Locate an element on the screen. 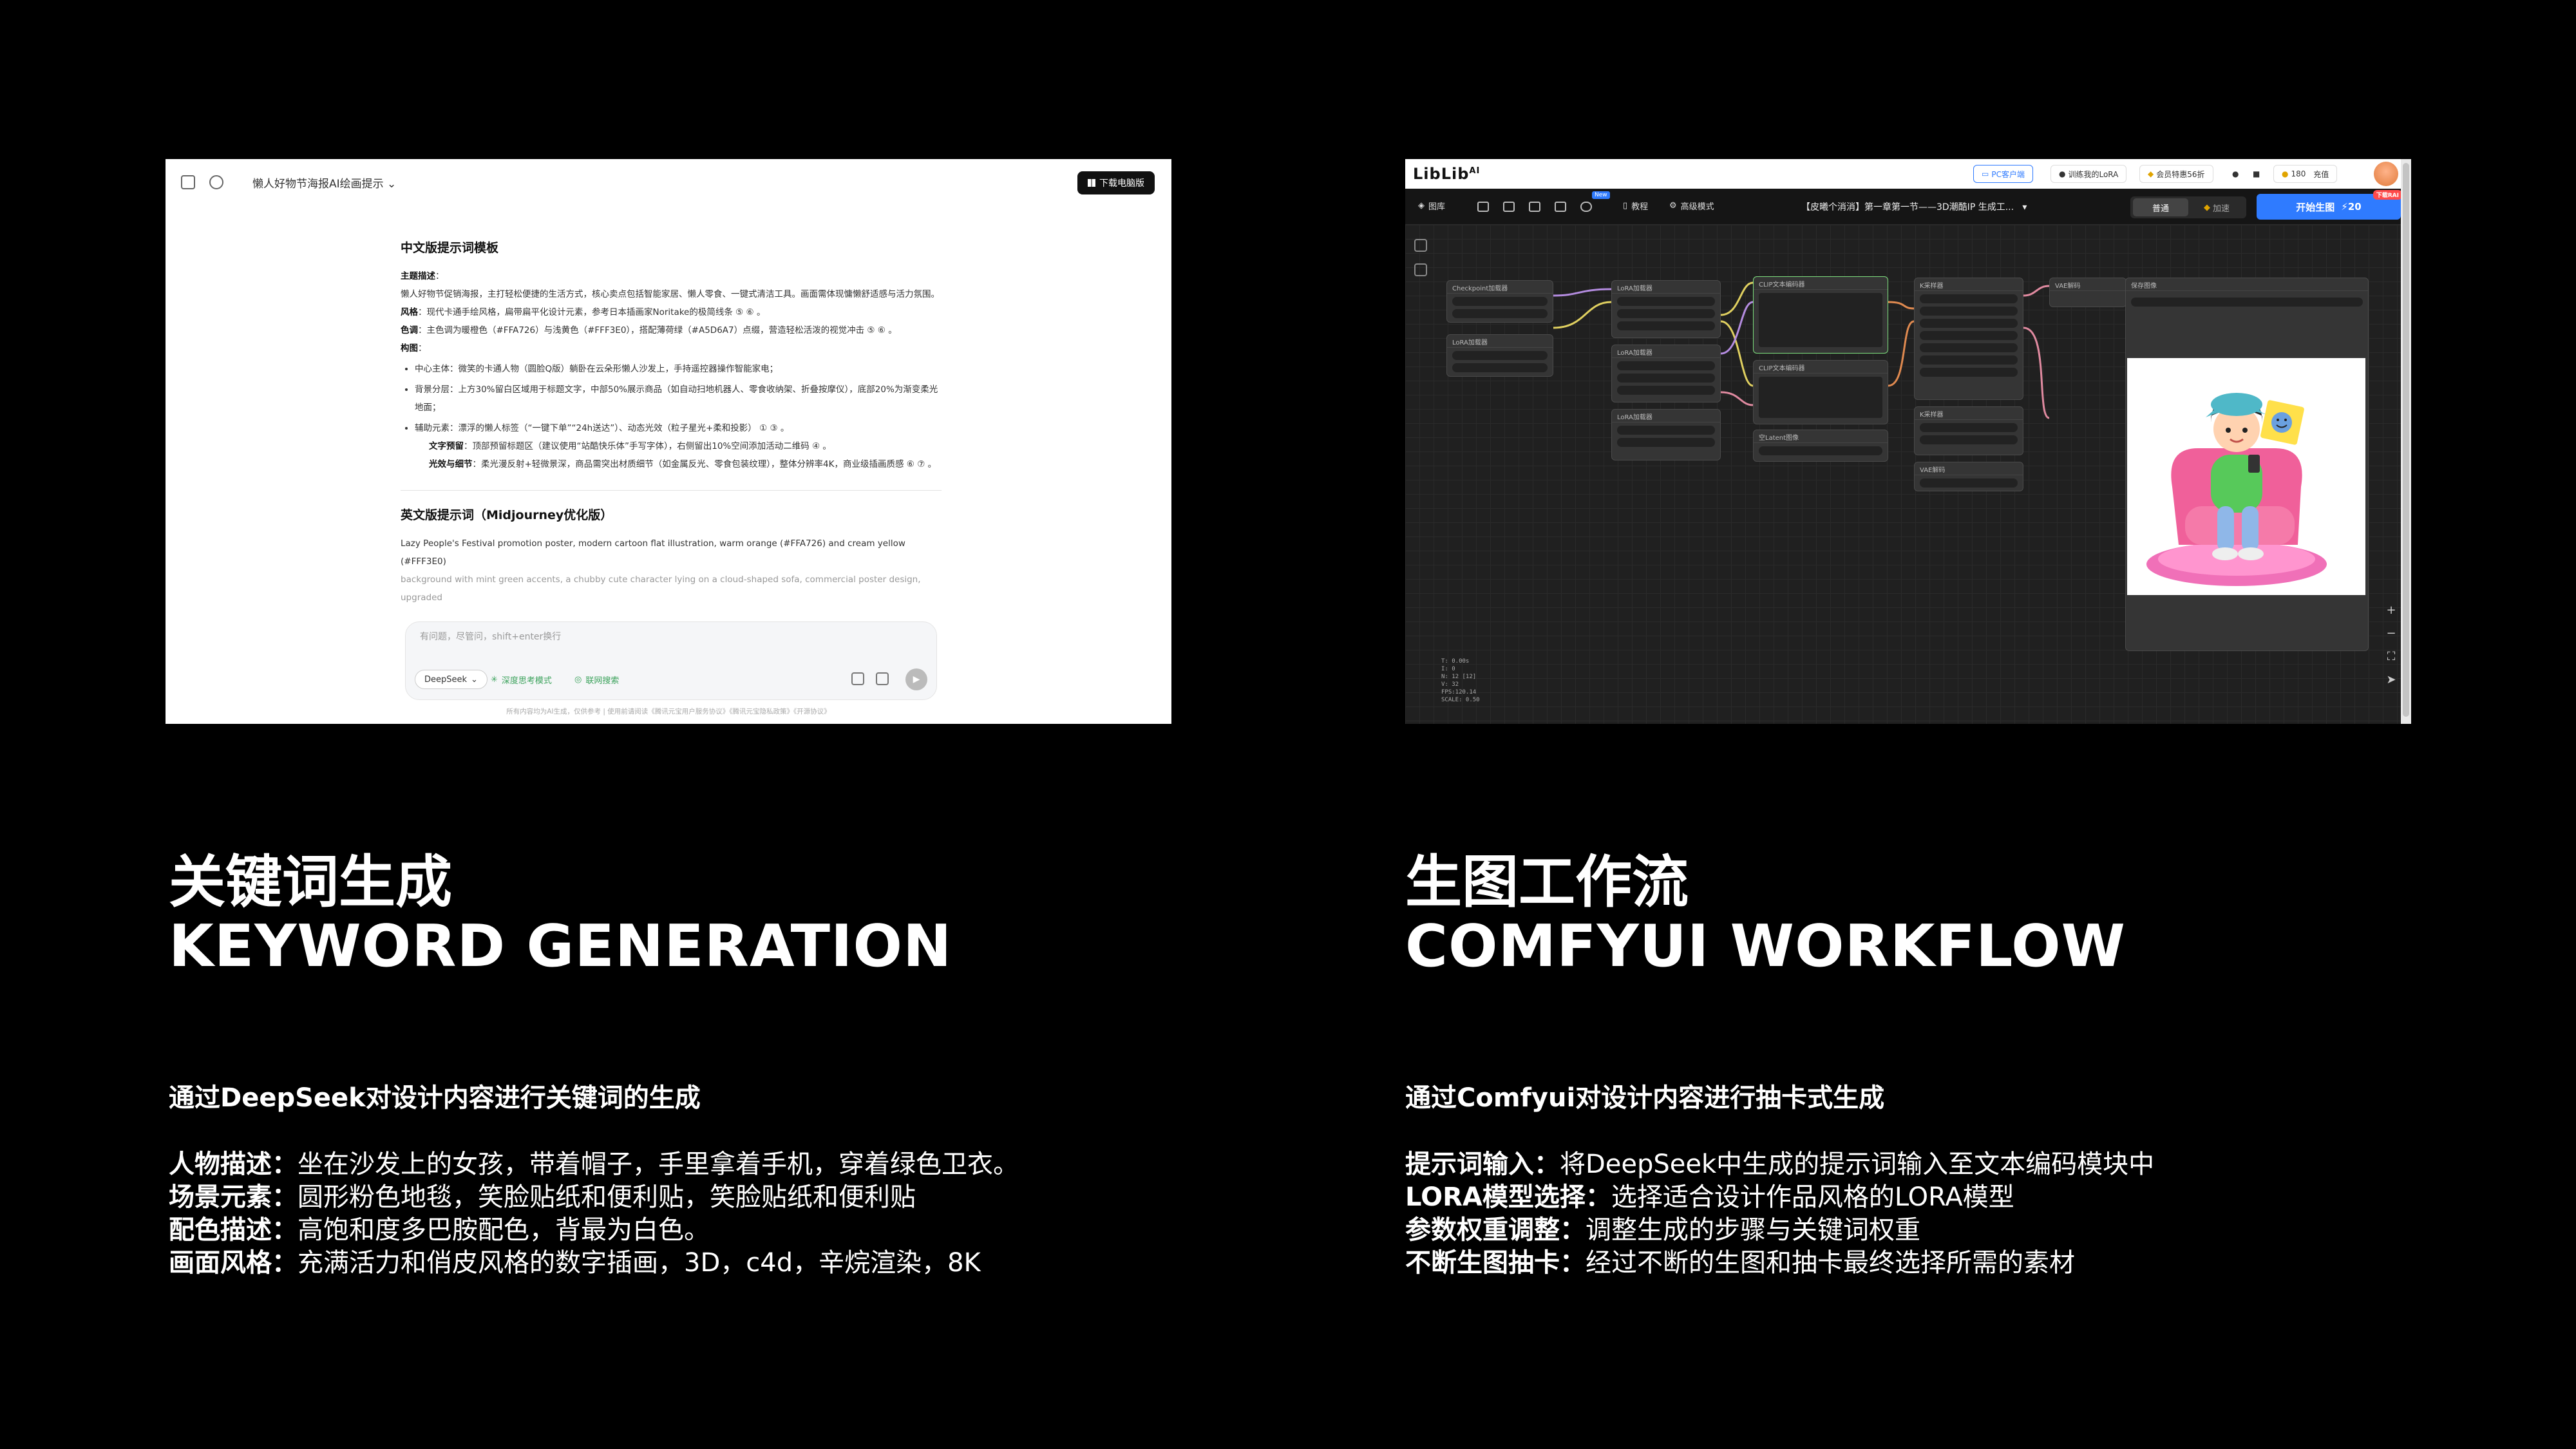 The height and width of the screenshot is (1449, 2576). file-upload-icon is located at coordinates (882, 679).